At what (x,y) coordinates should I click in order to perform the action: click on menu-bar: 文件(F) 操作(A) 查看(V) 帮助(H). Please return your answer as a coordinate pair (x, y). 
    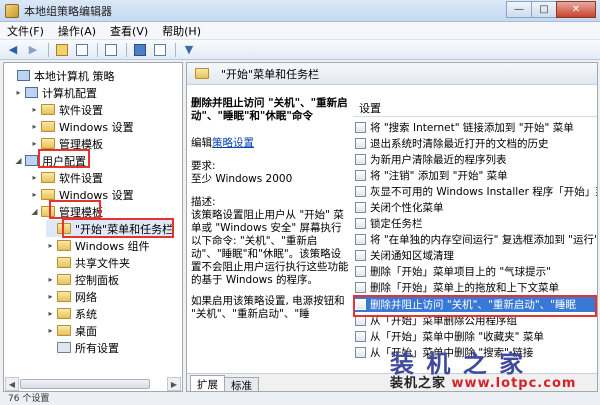
    Looking at the image, I should click on (300, 31).